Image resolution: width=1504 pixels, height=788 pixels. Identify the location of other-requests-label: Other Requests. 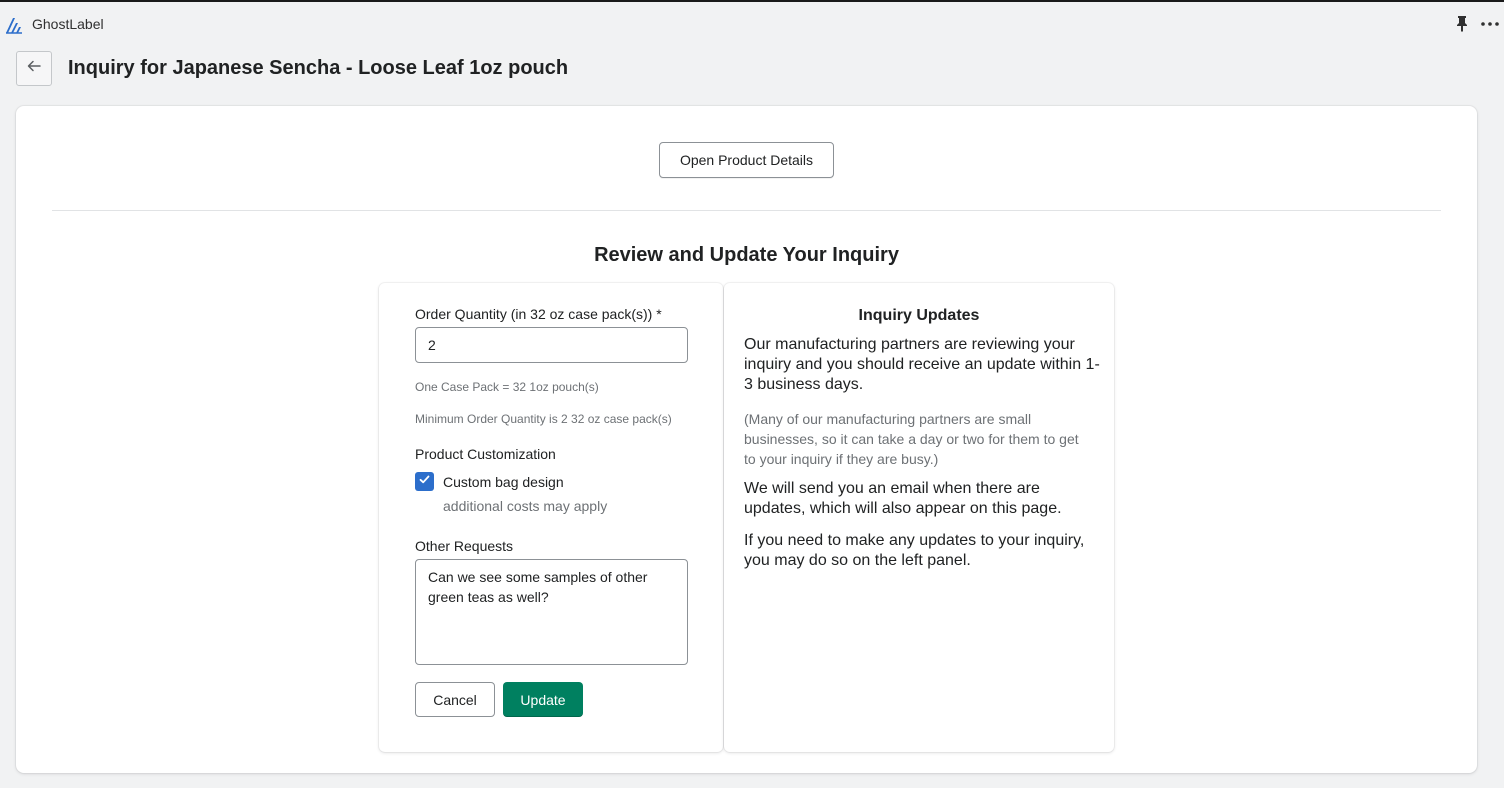
(464, 546).